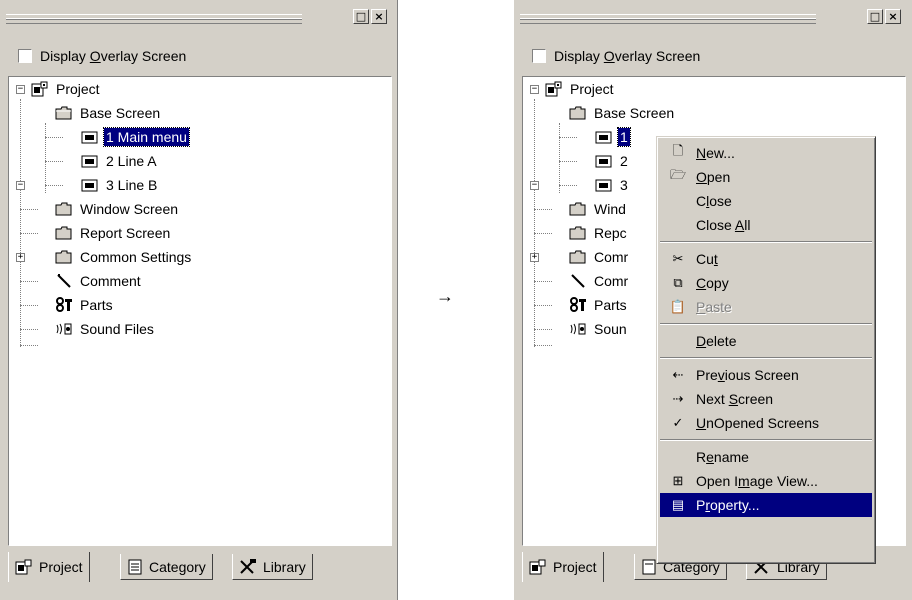  What do you see at coordinates (766, 225) in the screenshot?
I see `menu-item-close-all: Close All` at bounding box center [766, 225].